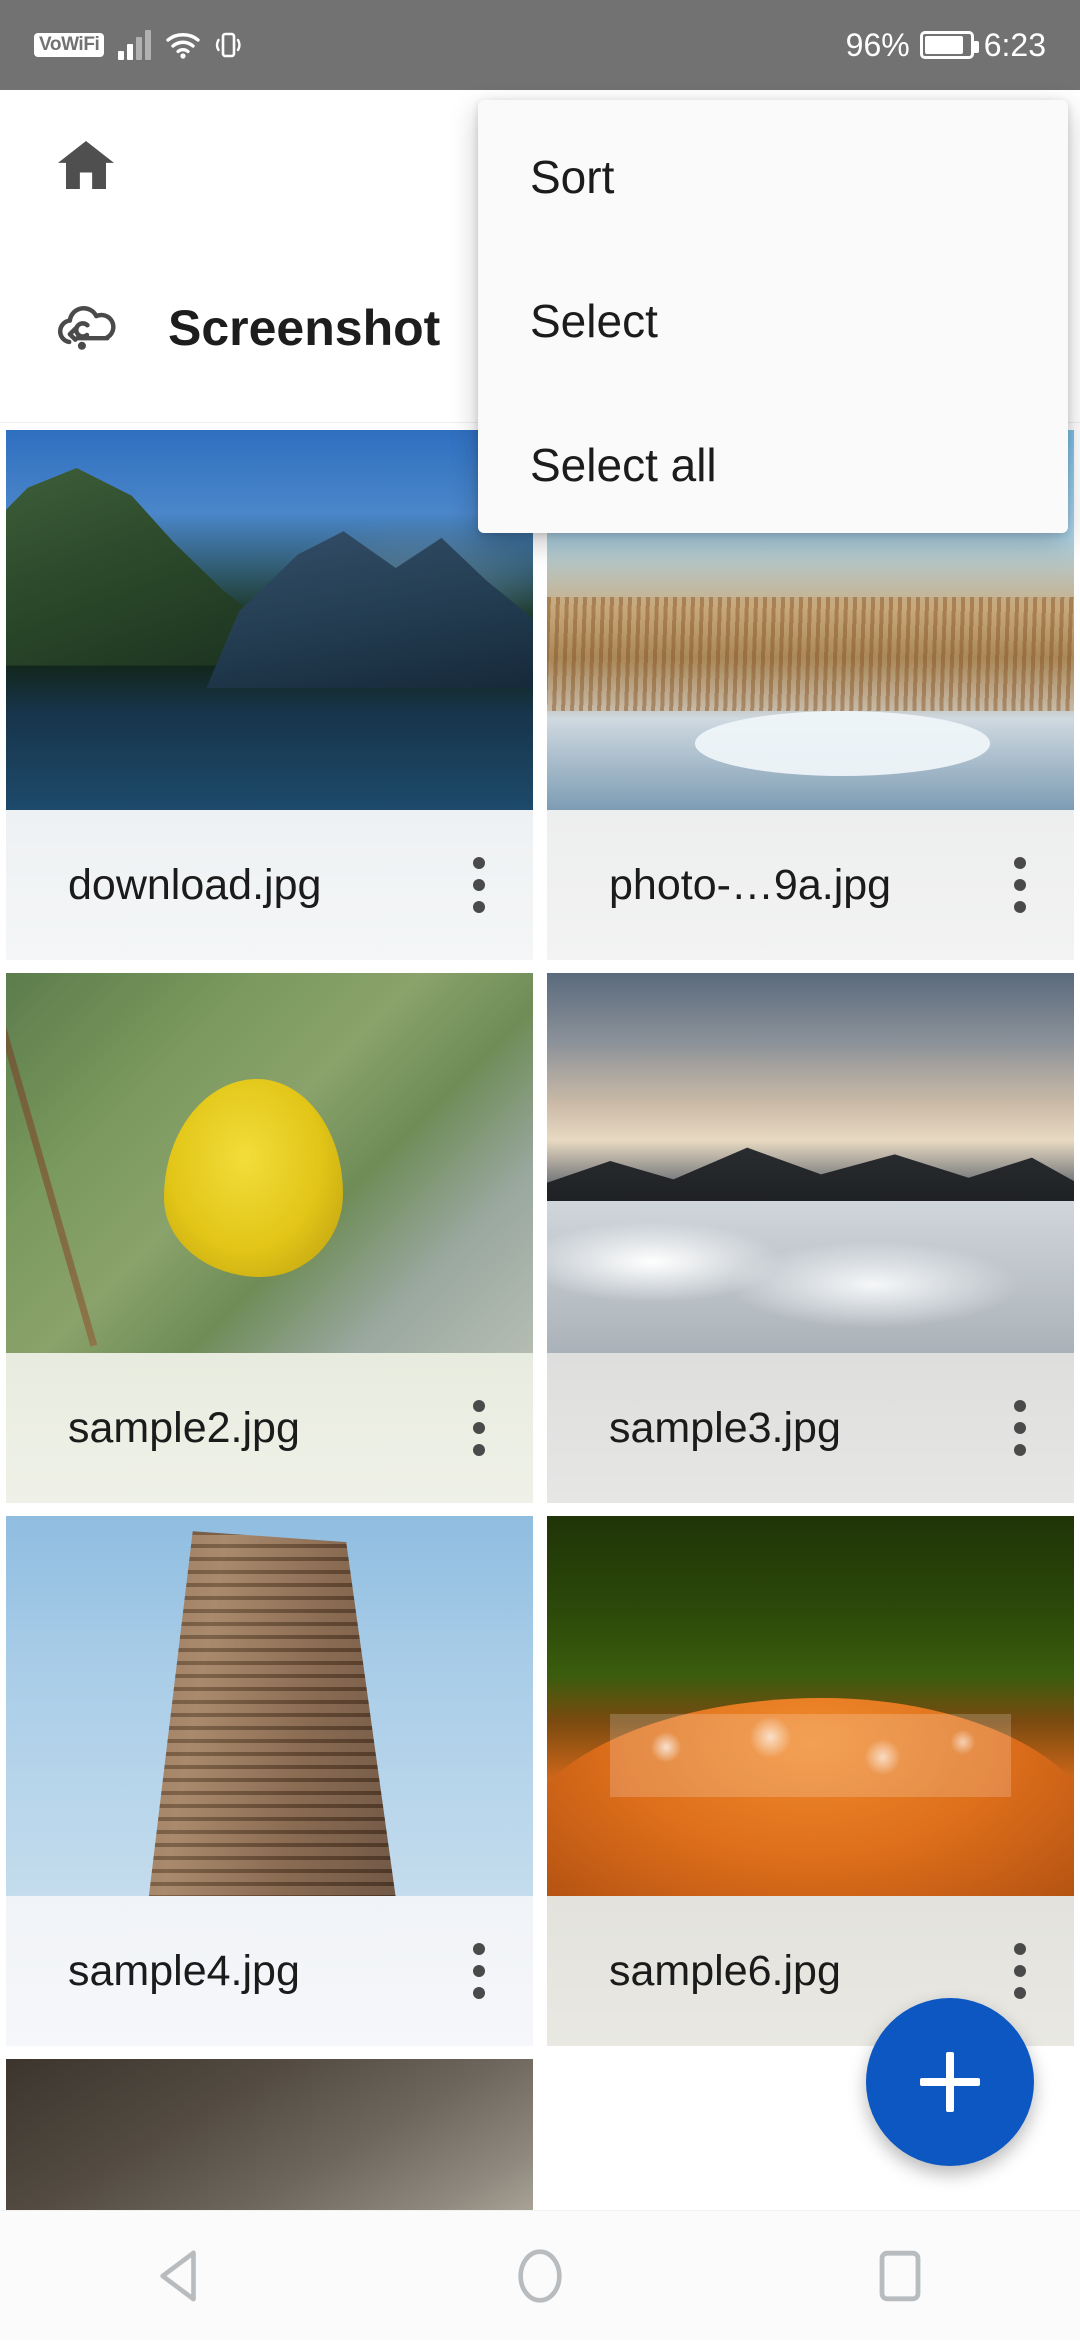 The image size is (1080, 2341). I want to click on grid-item-label: download.jpg, so click(269, 885).